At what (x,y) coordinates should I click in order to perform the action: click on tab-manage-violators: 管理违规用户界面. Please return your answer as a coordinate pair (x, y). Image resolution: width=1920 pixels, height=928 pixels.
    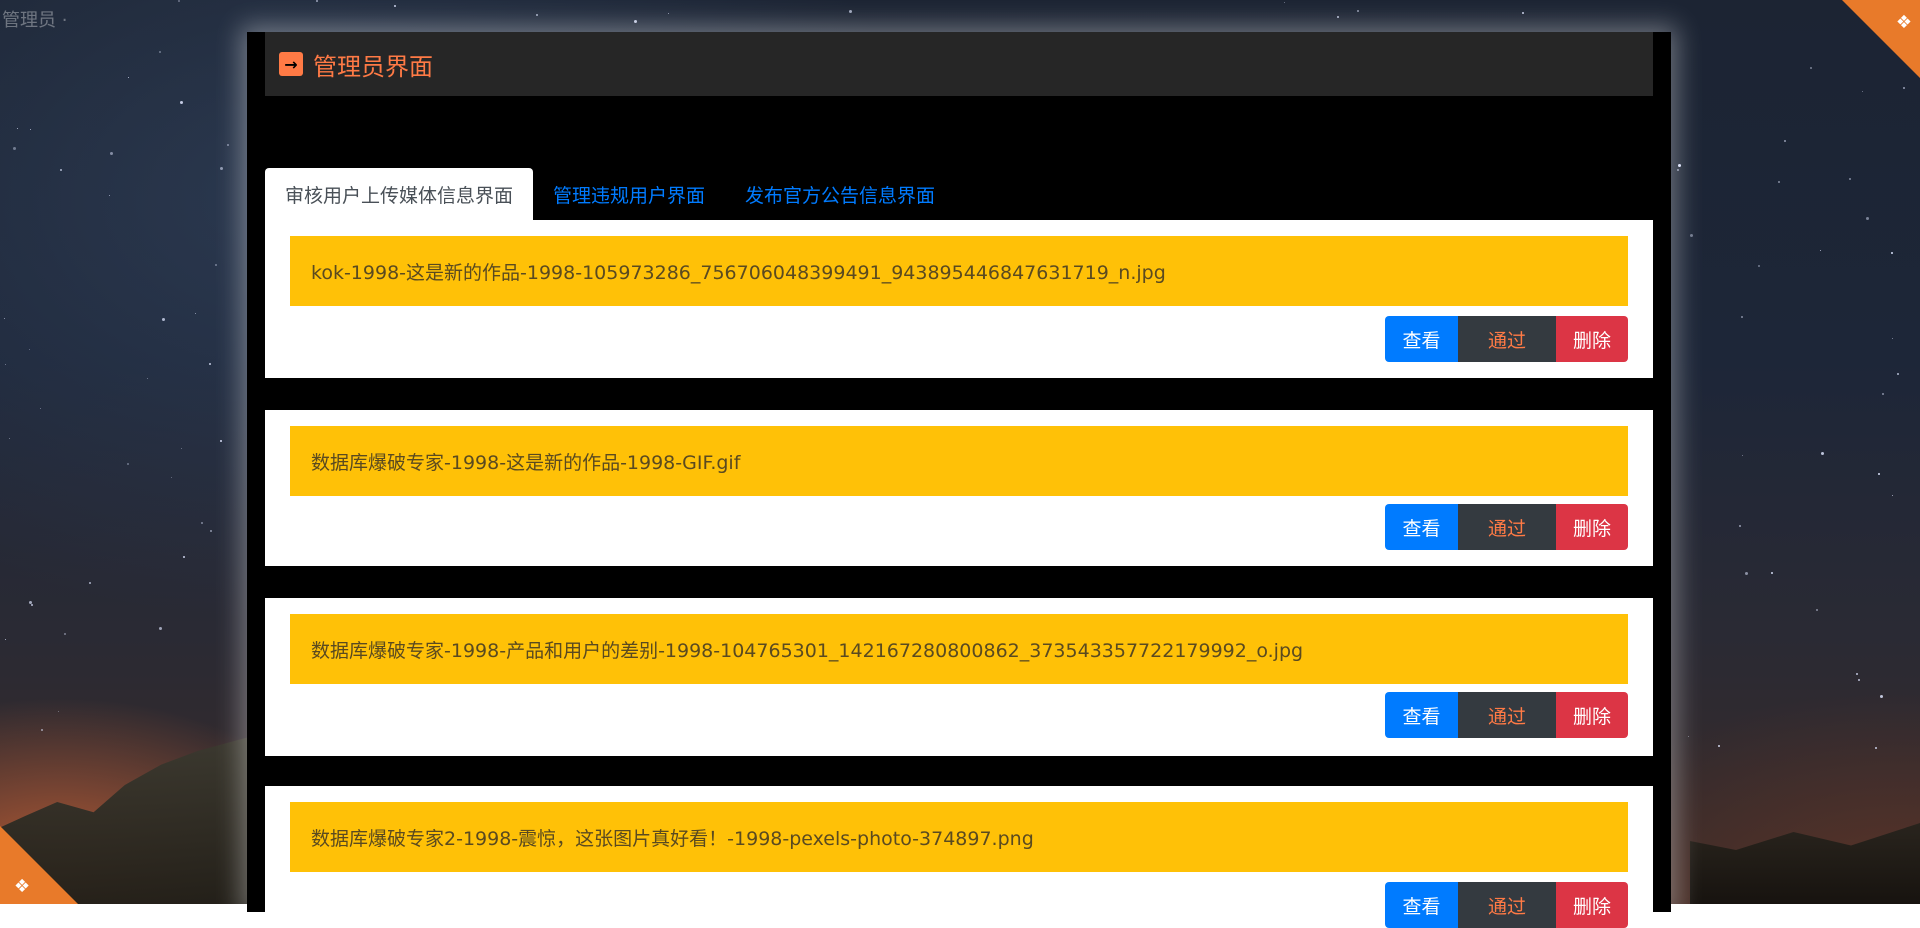
    Looking at the image, I should click on (629, 194).